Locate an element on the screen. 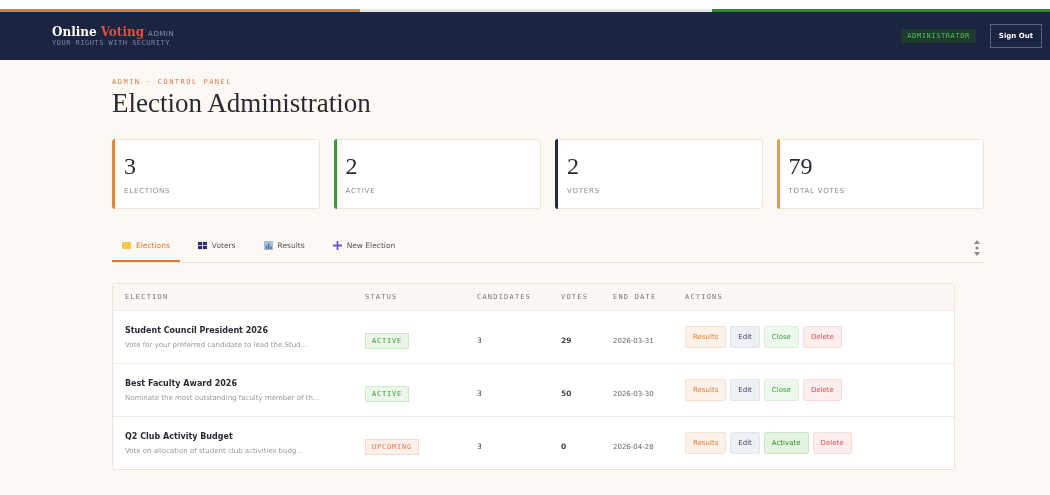 This screenshot has width=1050, height=495. election-name: Student Council President 2026 is located at coordinates (196, 330).